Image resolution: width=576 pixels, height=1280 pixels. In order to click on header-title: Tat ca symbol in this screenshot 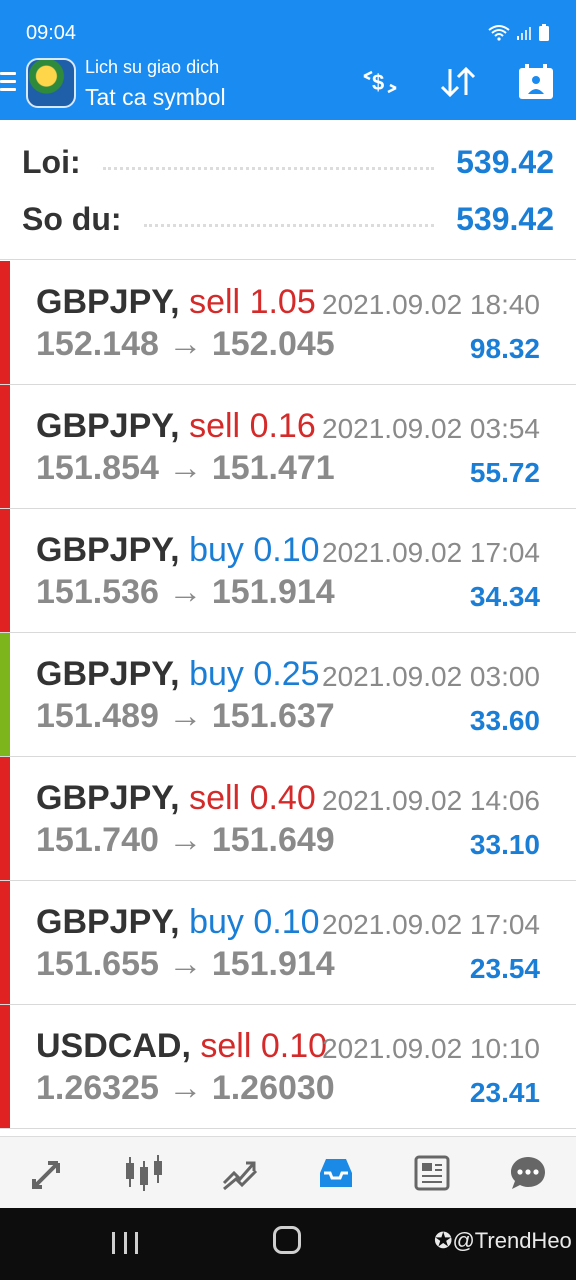, I will do `click(155, 97)`.